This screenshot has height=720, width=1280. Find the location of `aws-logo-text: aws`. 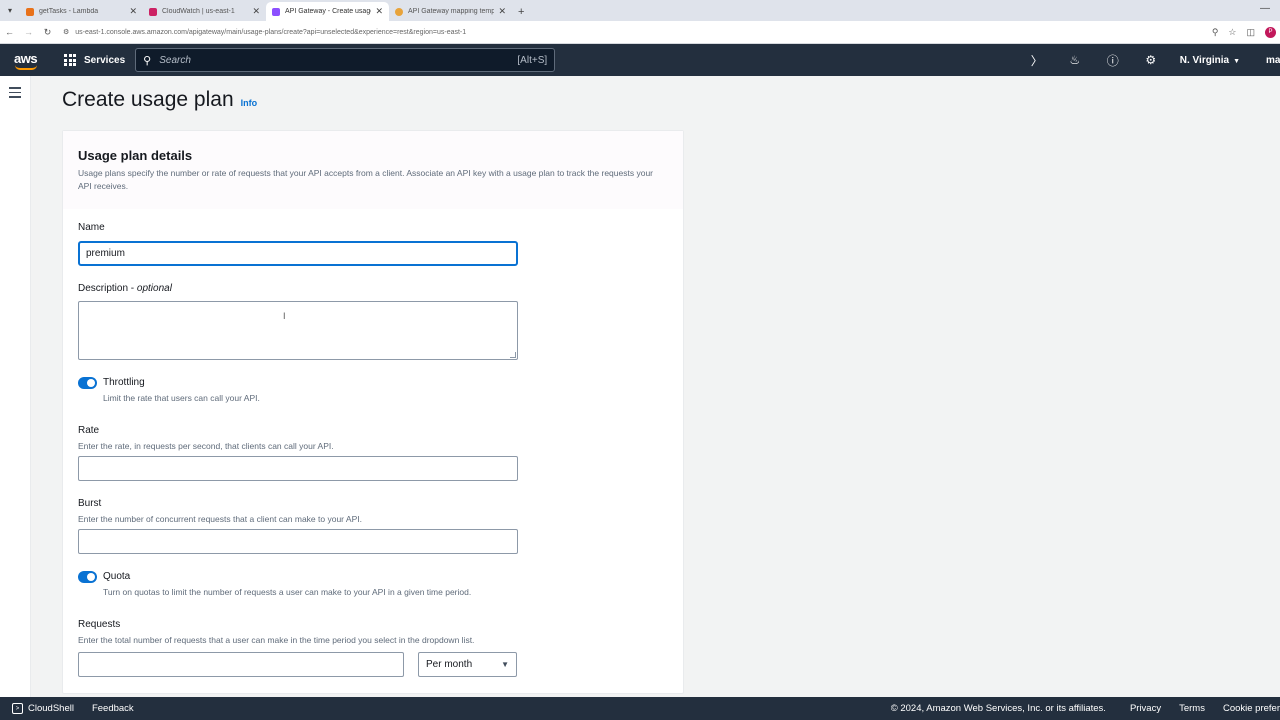

aws-logo-text: aws is located at coordinates (26, 58).